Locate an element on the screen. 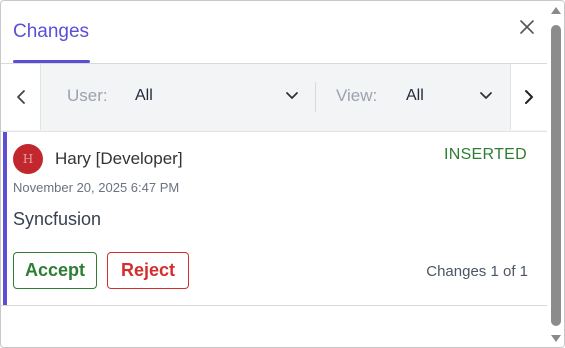 This screenshot has height=348, width=565. tab-changes: Changes is located at coordinates (51, 32).